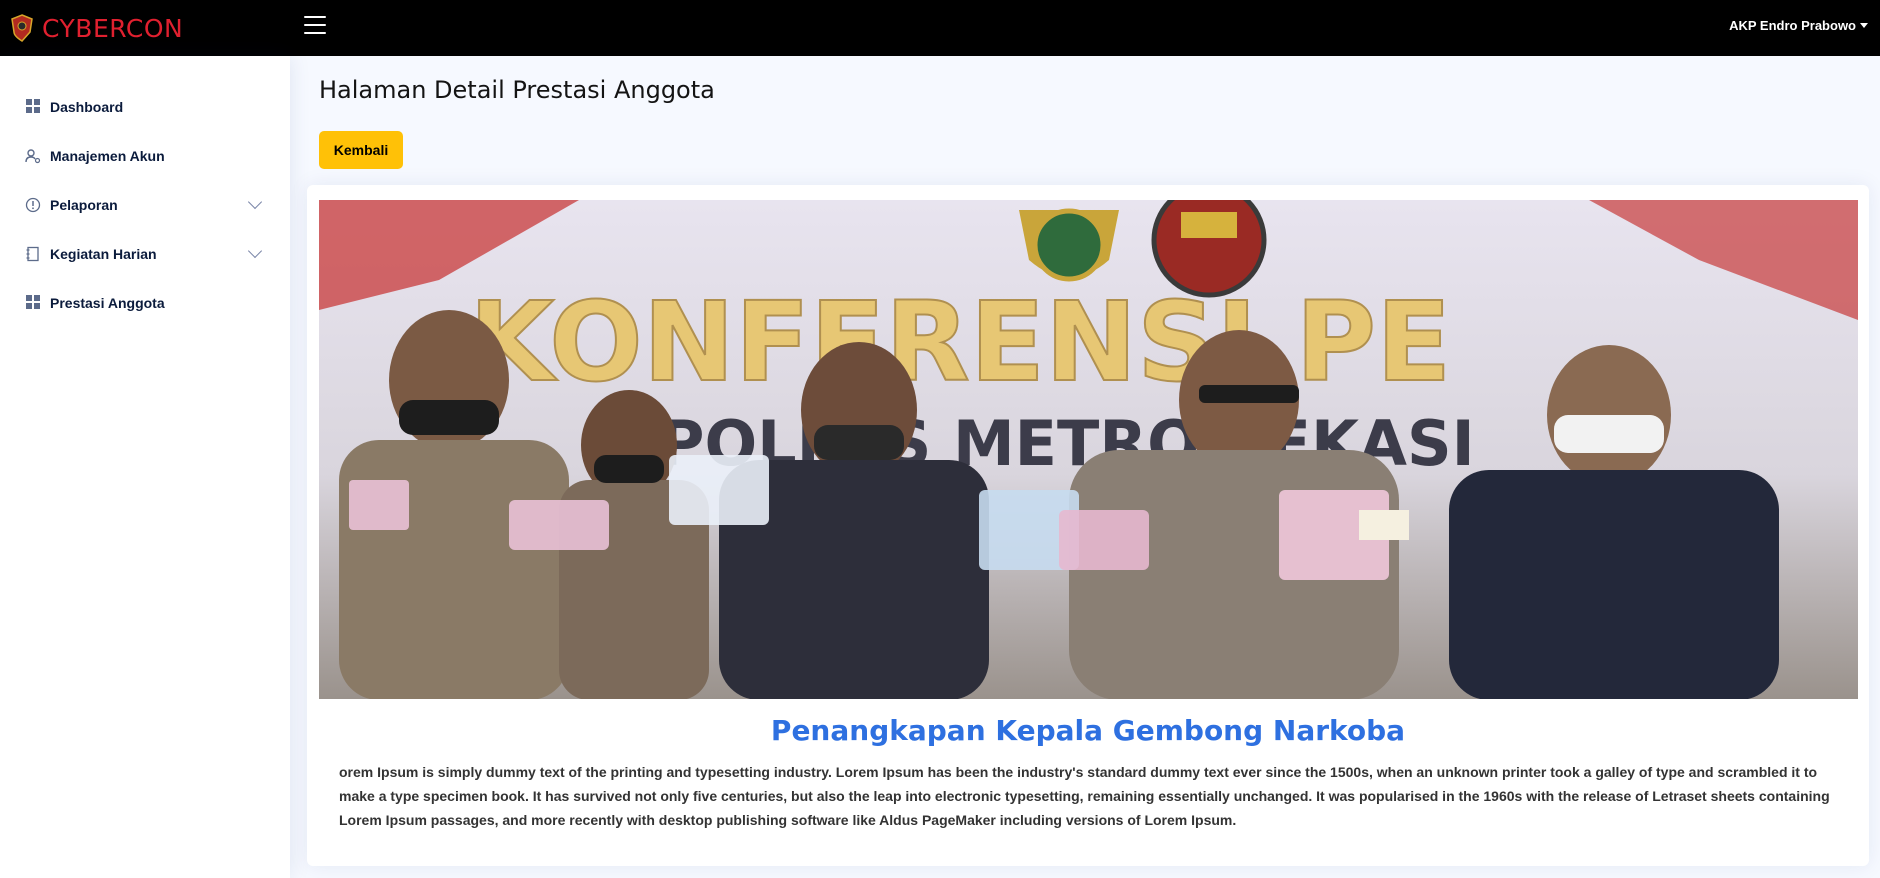 This screenshot has height=878, width=1880. I want to click on sidebar-item-prestasi-anggota: Prestasi Anggota, so click(145, 302).